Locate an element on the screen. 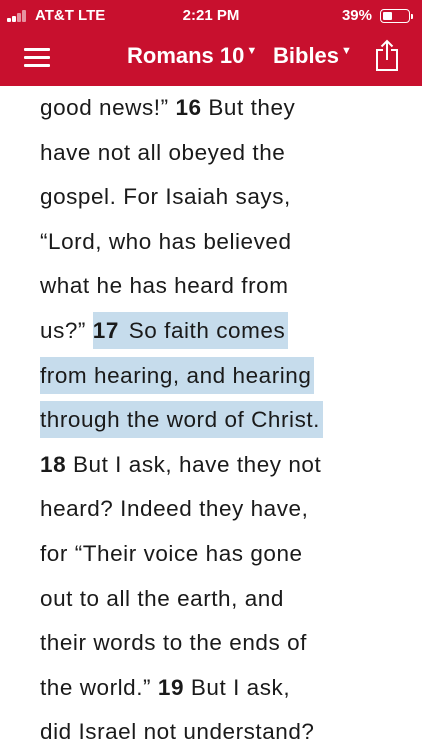 The height and width of the screenshot is (755, 422). bibles-selector-label: Bibles is located at coordinates (306, 55).